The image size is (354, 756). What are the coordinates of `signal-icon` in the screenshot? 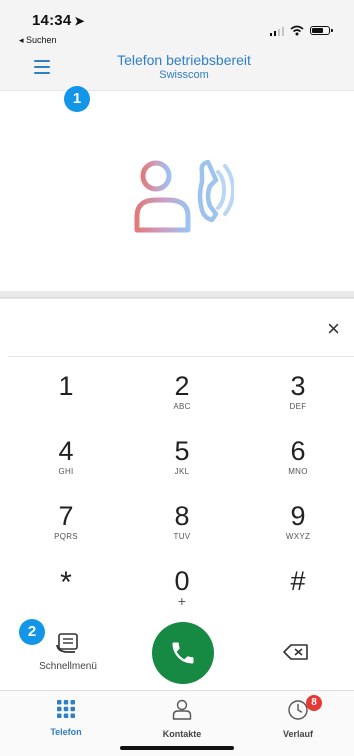 It's located at (276, 31).